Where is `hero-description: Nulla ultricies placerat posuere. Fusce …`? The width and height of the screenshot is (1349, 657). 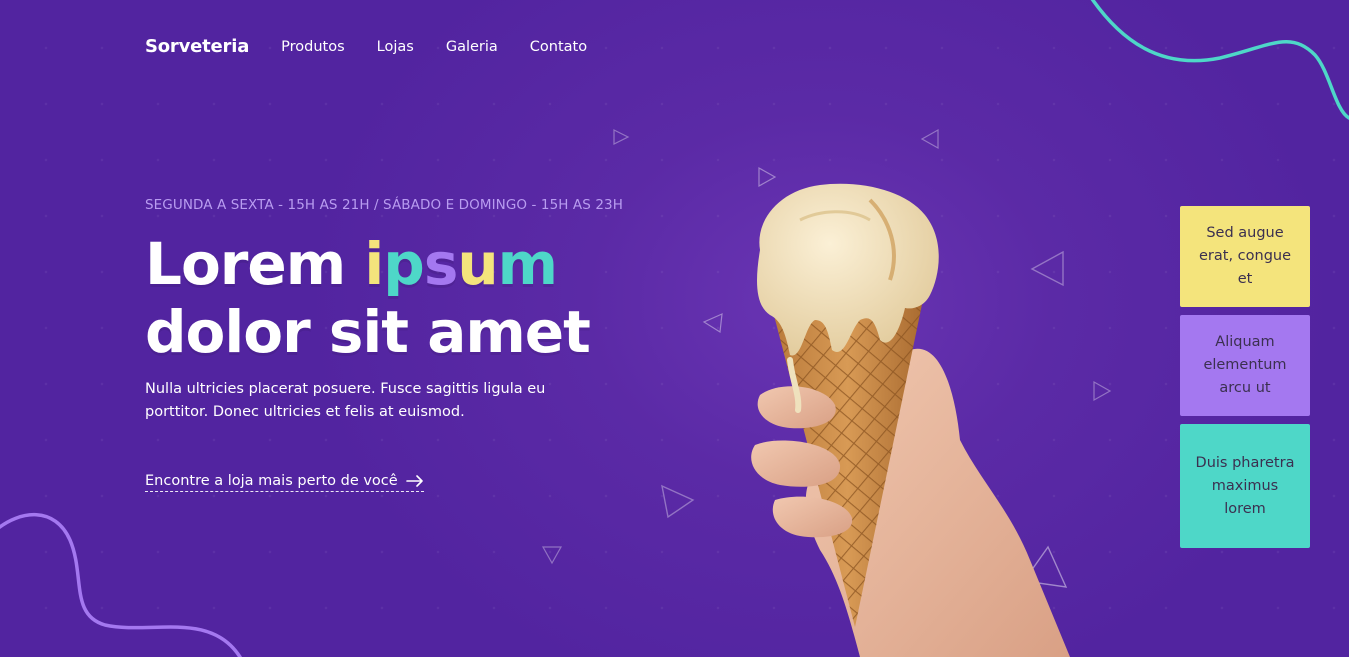
hero-description: Nulla ultricies placerat posuere. Fusce … is located at coordinates (345, 400).